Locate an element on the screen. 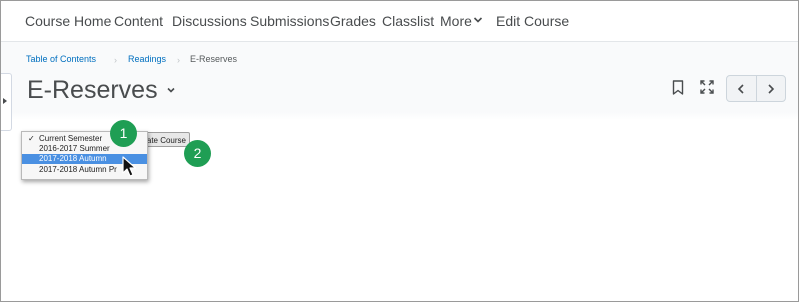 The image size is (799, 302). nav-classlist: Classlist is located at coordinates (408, 21).